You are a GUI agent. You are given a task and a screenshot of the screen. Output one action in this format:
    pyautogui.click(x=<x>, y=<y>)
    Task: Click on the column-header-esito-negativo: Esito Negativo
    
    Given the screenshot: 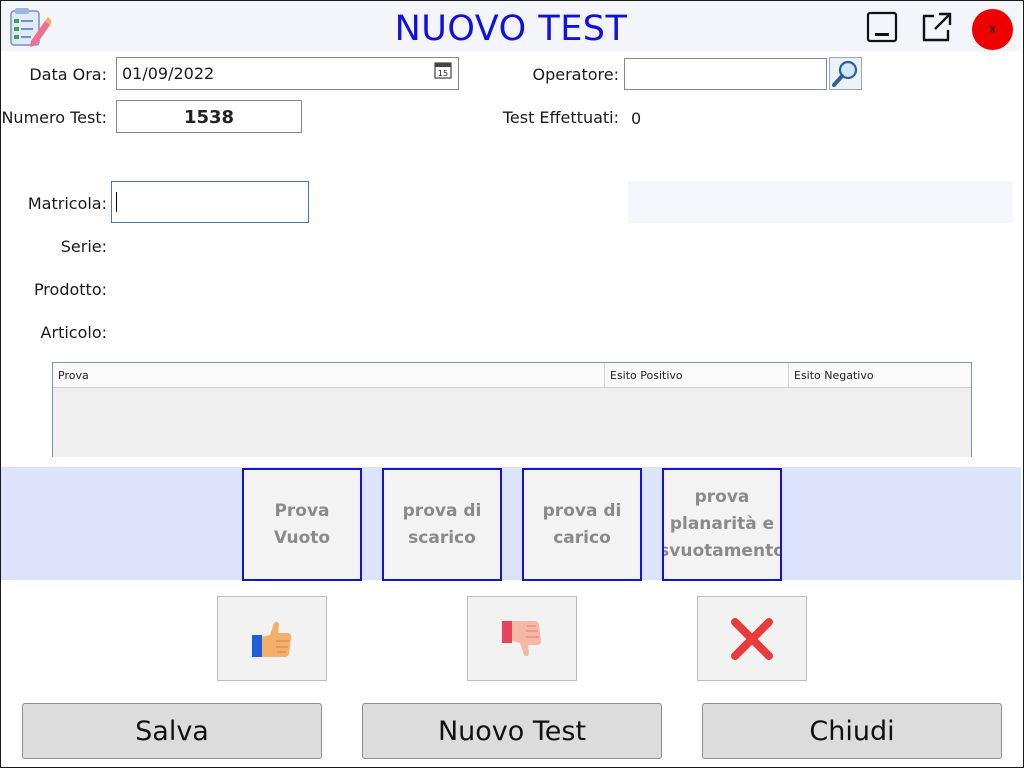 What is the action you would take?
    pyautogui.click(x=879, y=375)
    